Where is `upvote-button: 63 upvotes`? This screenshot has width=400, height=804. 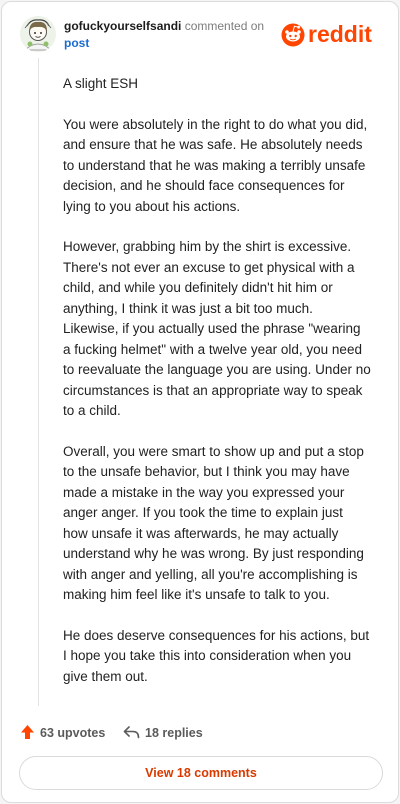 upvote-button: 63 upvotes is located at coordinates (62, 733).